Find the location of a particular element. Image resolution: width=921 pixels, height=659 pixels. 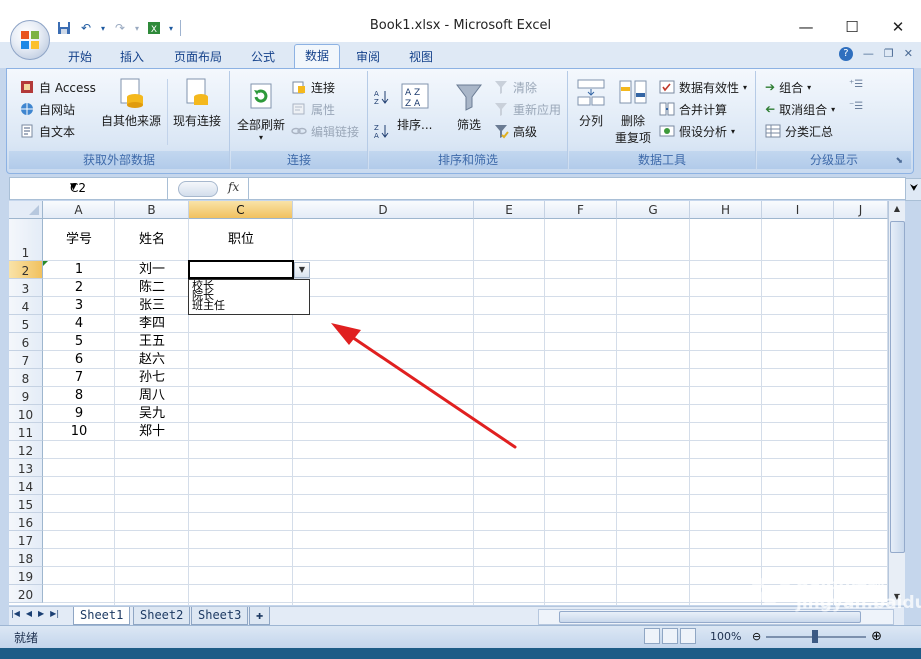

column-header-d: D is located at coordinates (383, 210).